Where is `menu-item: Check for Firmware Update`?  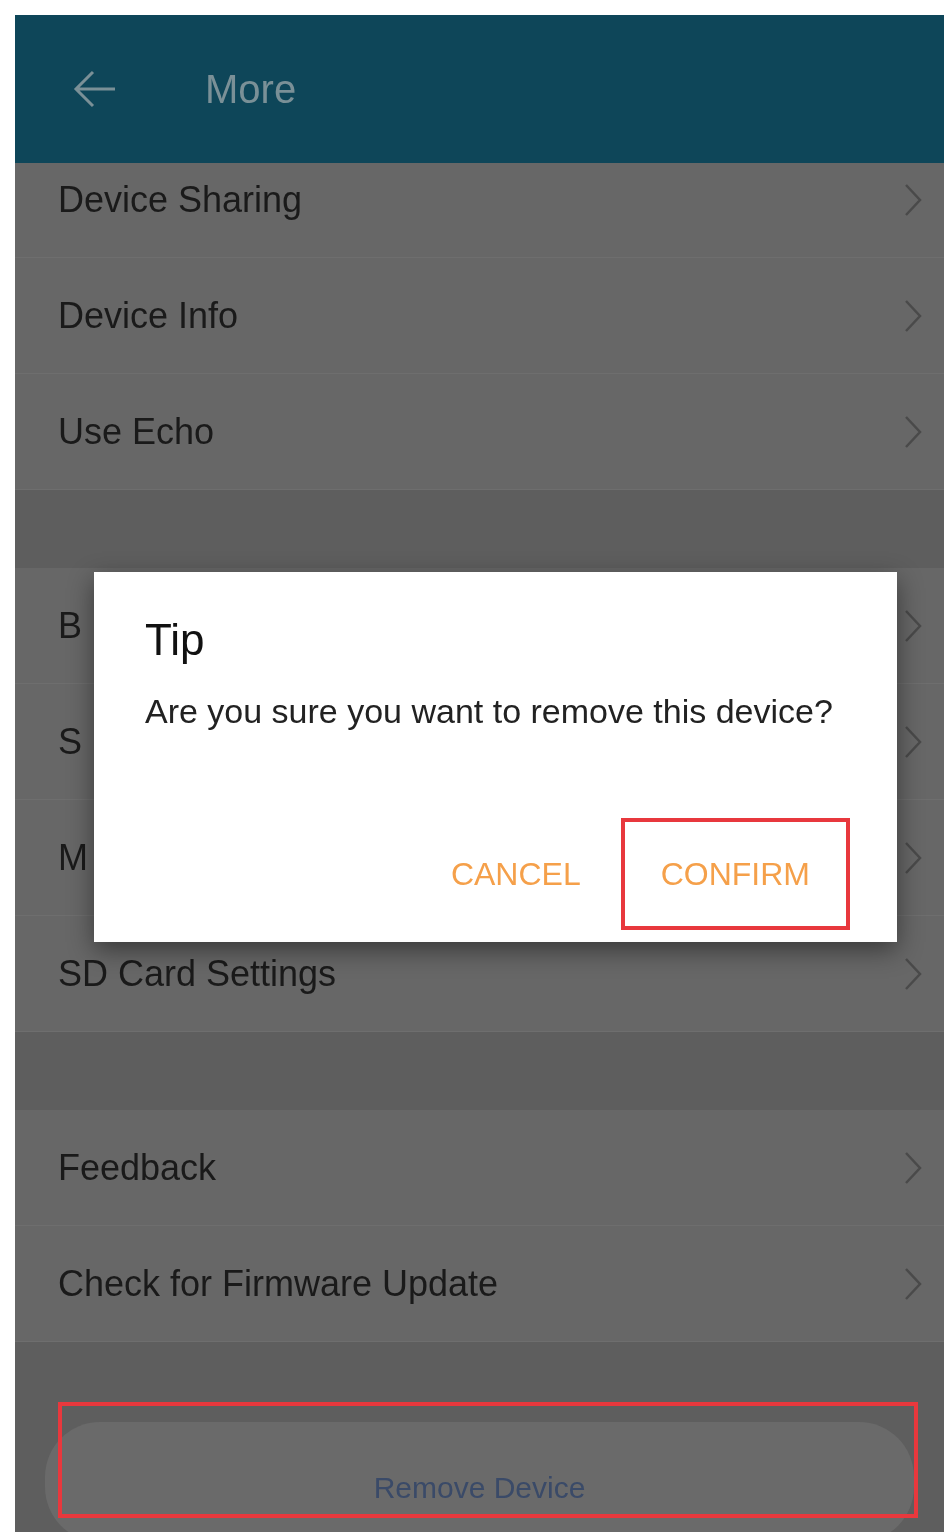
menu-item: Check for Firmware Update is located at coordinates (479, 1284).